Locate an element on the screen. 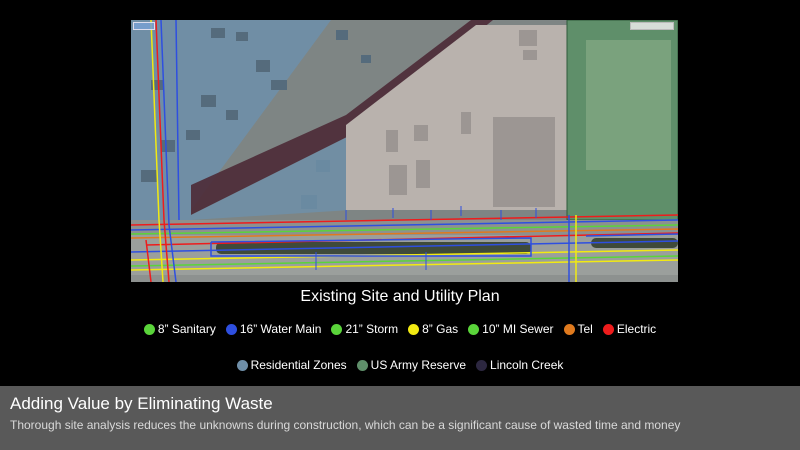 The image size is (800, 450). blue-circle-icon is located at coordinates (231, 329).